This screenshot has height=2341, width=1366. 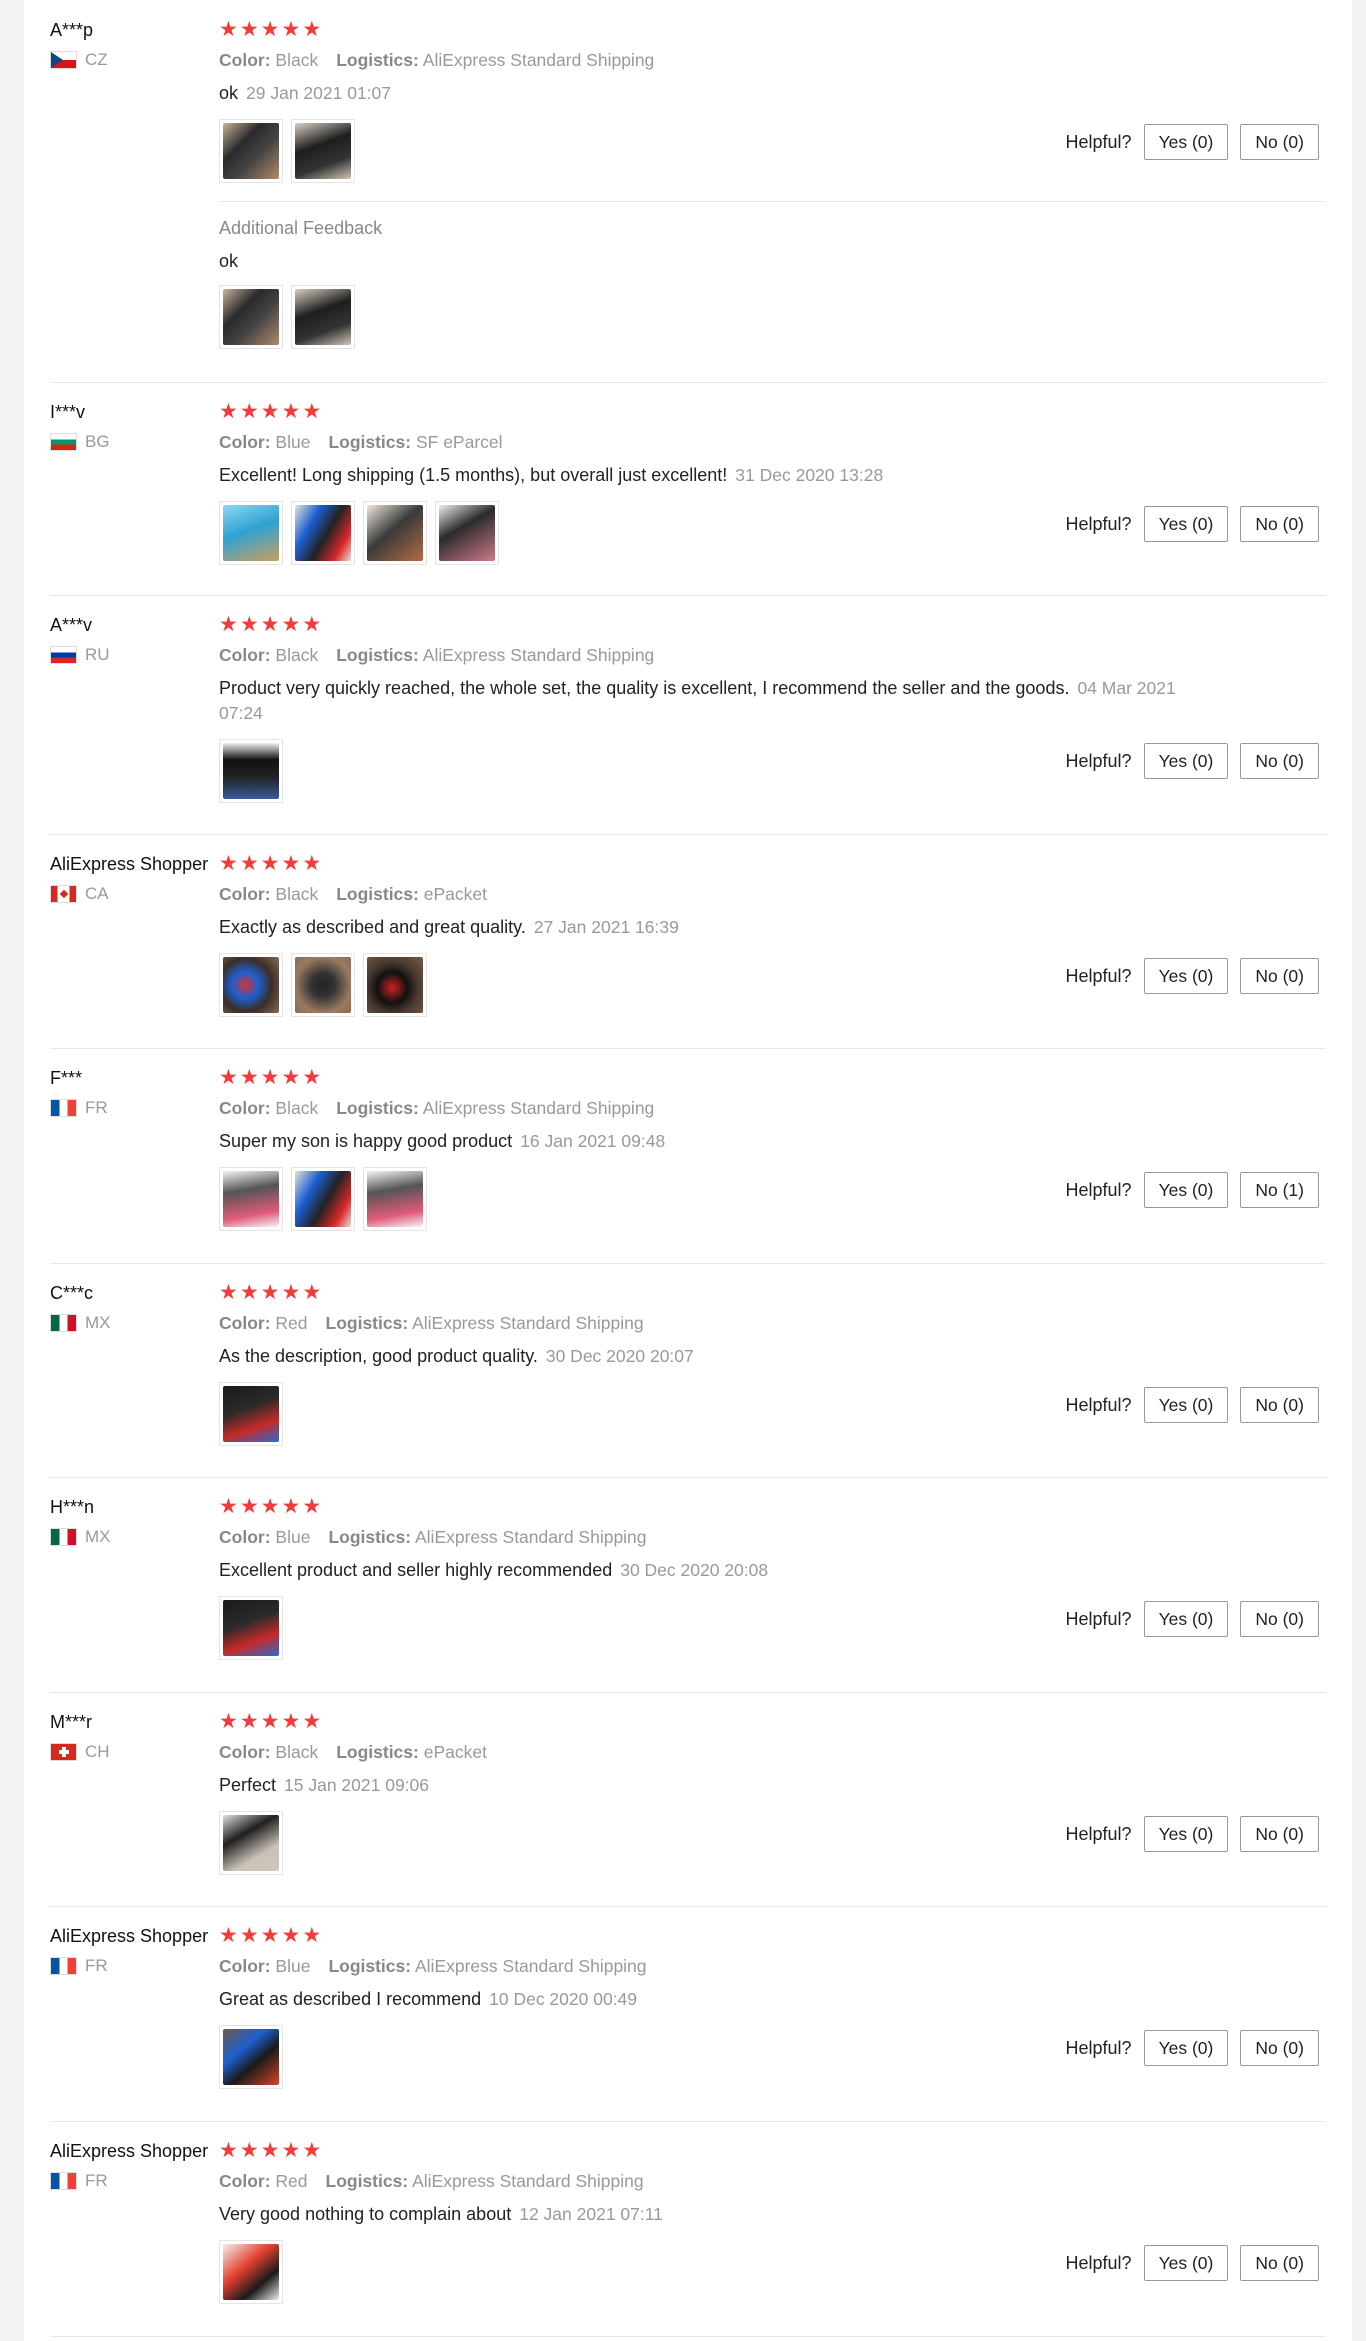 What do you see at coordinates (135, 878) in the screenshot?
I see `reviewer-info: AliExpress Shopper CA` at bounding box center [135, 878].